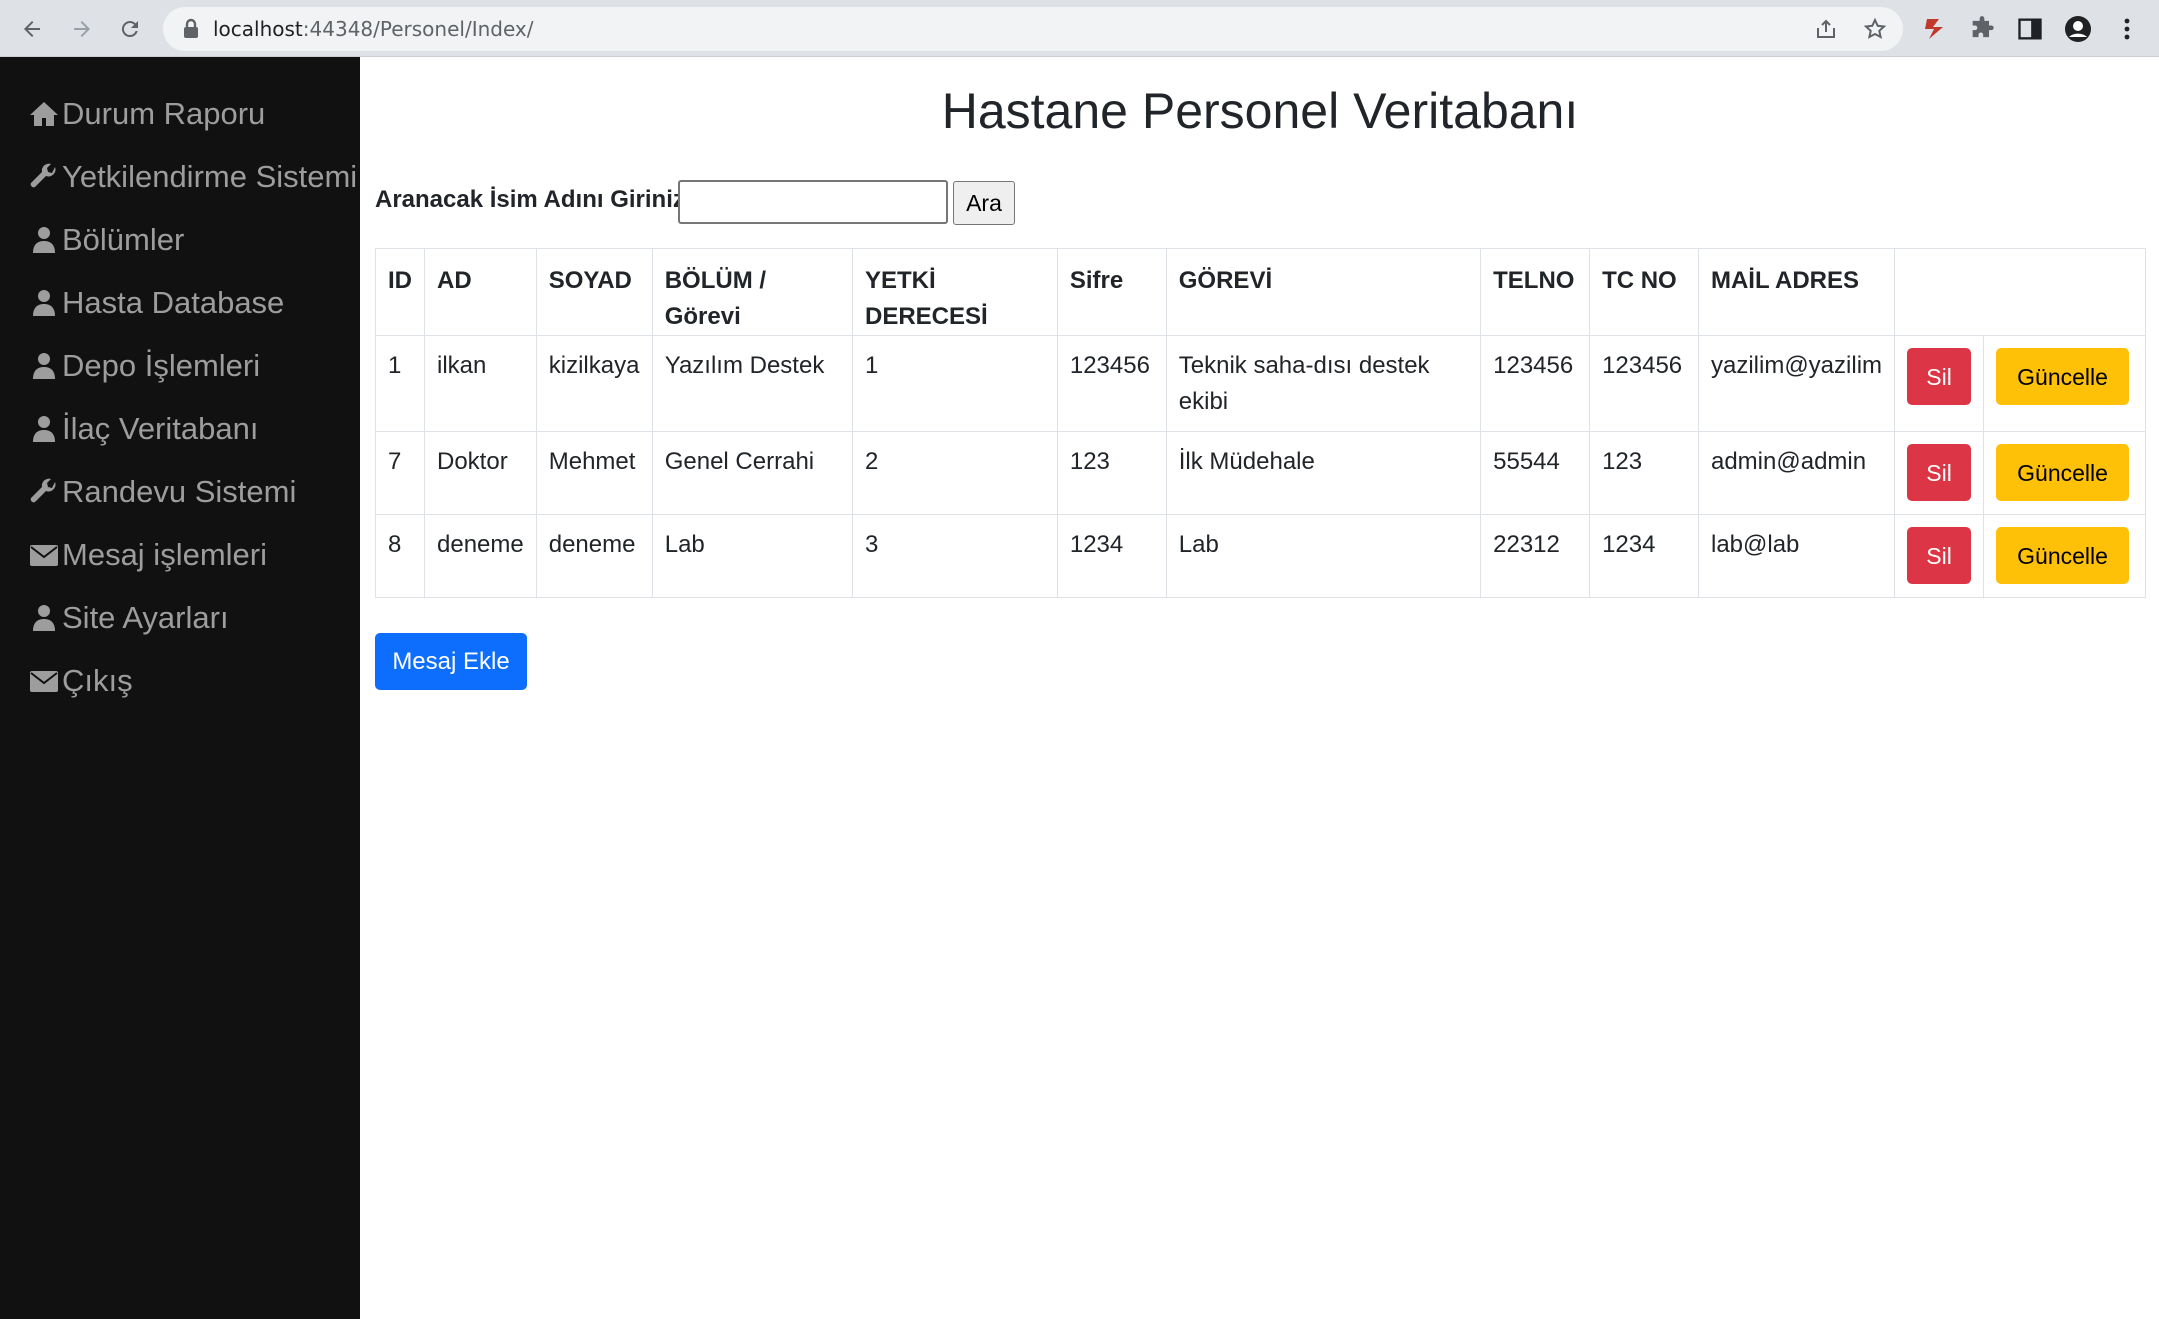 The width and height of the screenshot is (2159, 1319). What do you see at coordinates (752, 383) in the screenshot?
I see `cell-bolum: Yazılım Destek` at bounding box center [752, 383].